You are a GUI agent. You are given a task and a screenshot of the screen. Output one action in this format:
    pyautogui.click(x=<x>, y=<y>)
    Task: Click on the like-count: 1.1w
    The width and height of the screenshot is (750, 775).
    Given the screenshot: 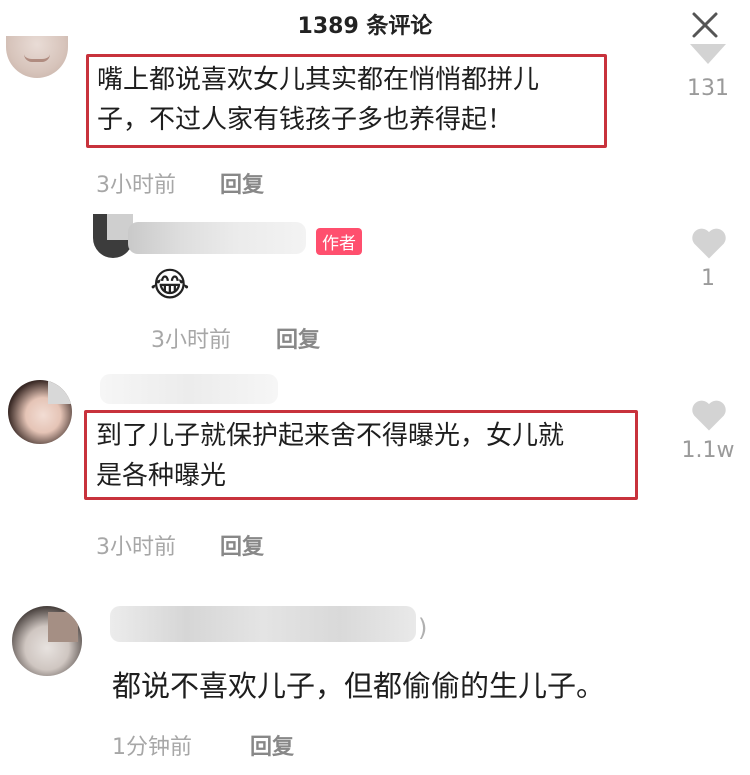 What is the action you would take?
    pyautogui.click(x=708, y=450)
    